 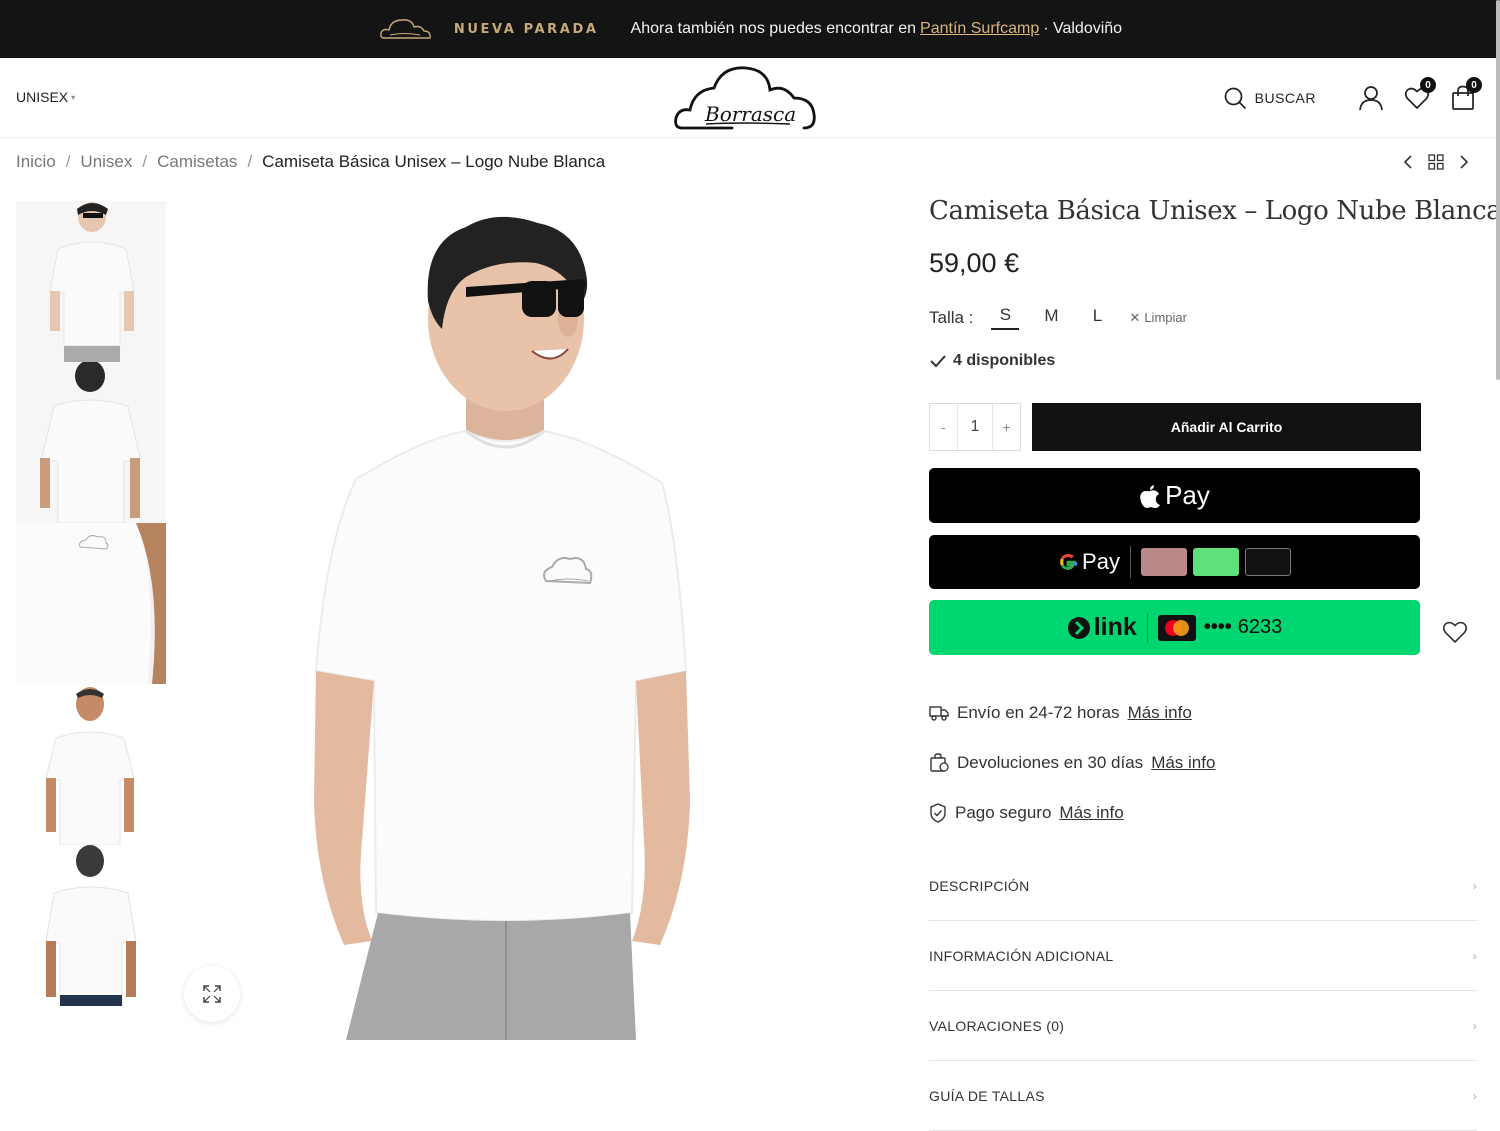 I want to click on shipping-info: Envío en 24-72 horas Más info, so click(x=1060, y=713).